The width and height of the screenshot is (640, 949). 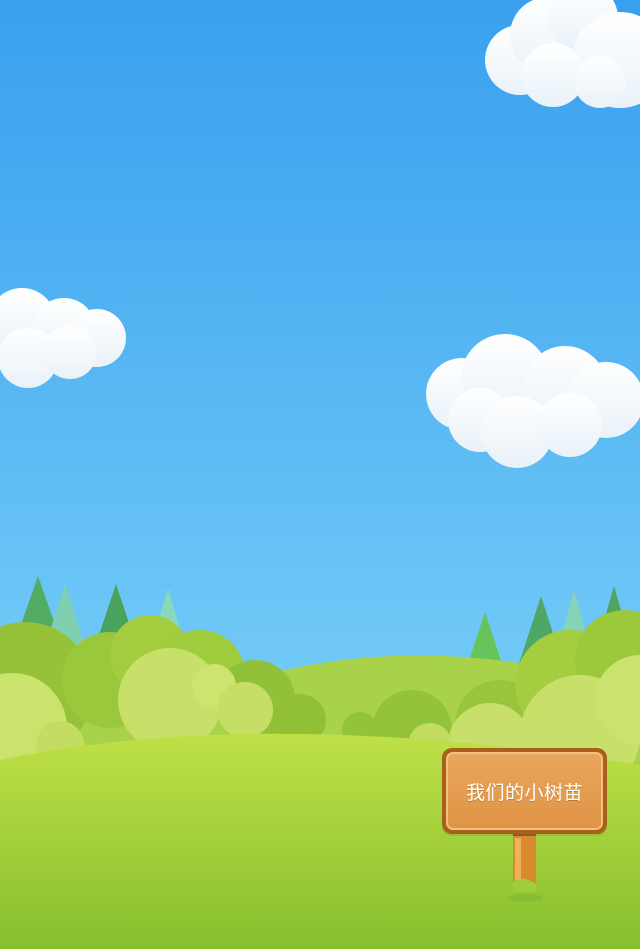 What do you see at coordinates (525, 864) in the screenshot?
I see `sign-post` at bounding box center [525, 864].